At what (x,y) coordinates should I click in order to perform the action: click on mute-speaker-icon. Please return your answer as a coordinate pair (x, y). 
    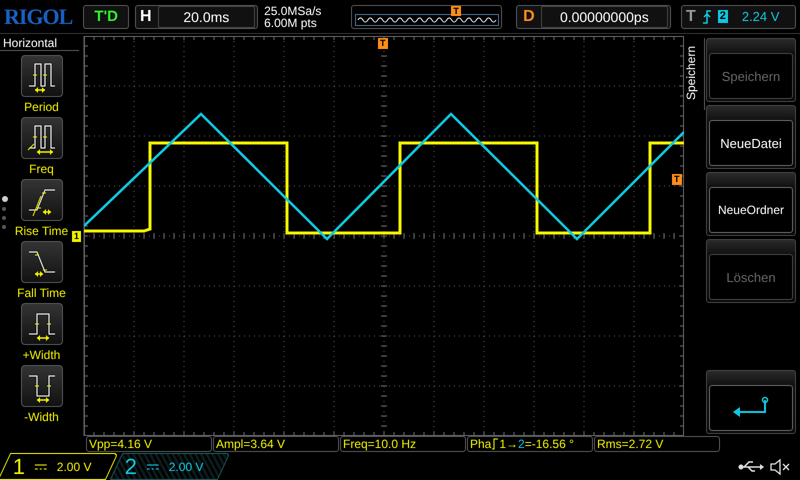
    Looking at the image, I should click on (780, 467).